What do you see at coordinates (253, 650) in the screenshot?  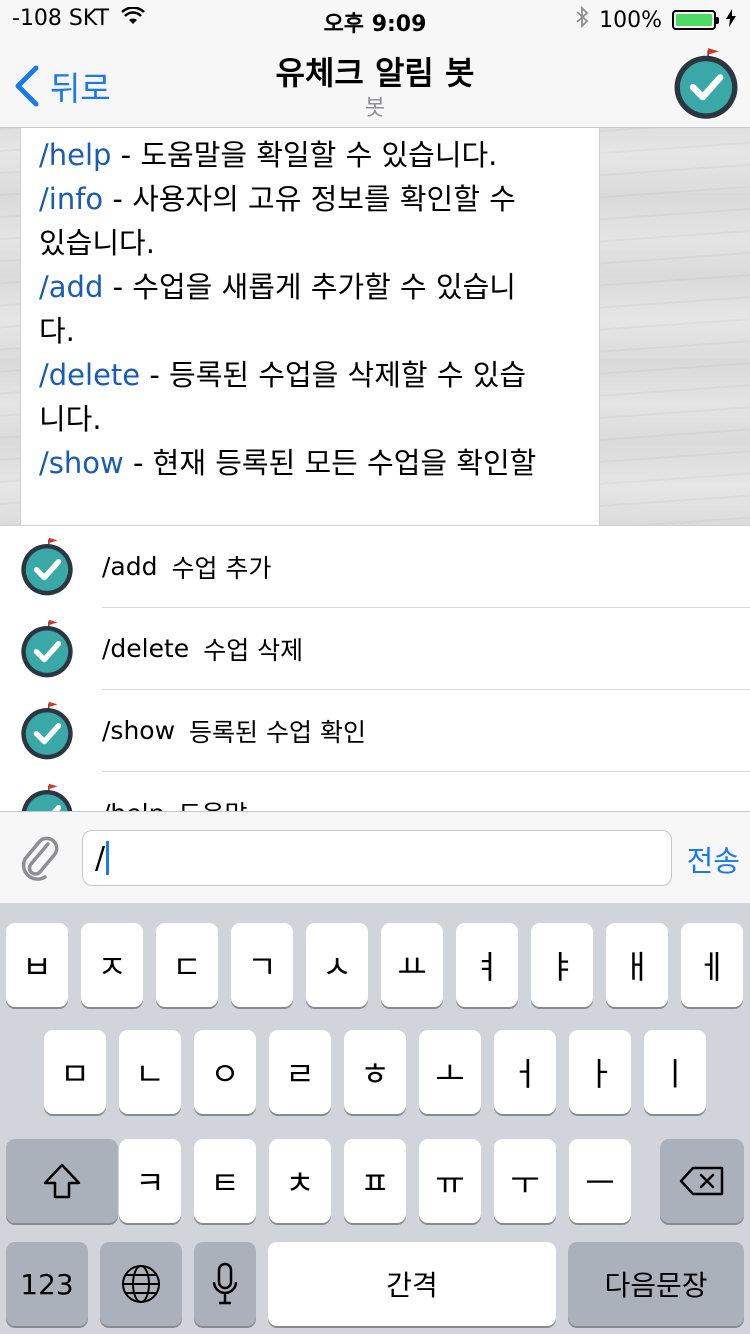 I see `suggestion-description: 수업 삭제` at bounding box center [253, 650].